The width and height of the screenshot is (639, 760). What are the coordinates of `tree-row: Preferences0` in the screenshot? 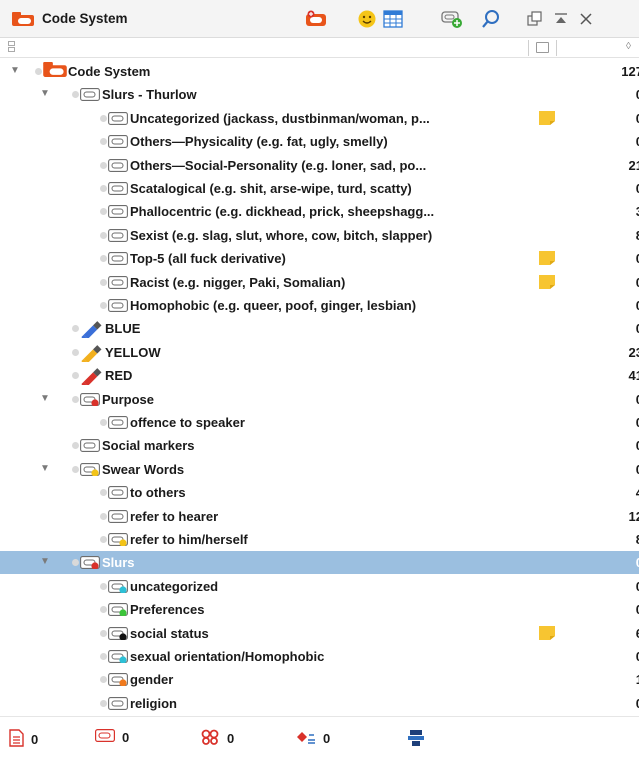 It's located at (319, 609).